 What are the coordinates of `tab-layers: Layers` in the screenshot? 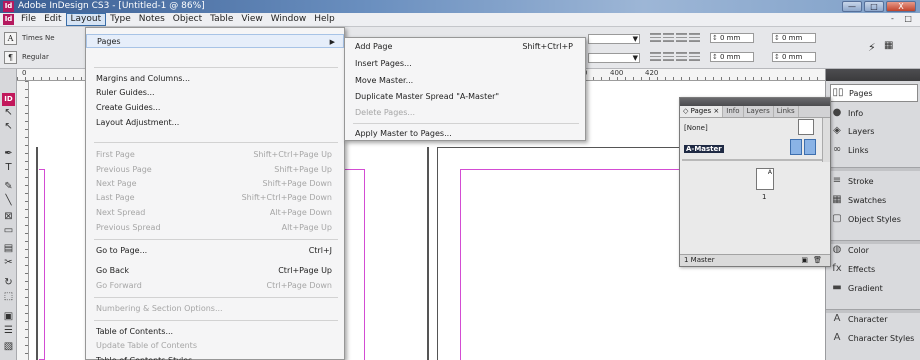 It's located at (759, 111).